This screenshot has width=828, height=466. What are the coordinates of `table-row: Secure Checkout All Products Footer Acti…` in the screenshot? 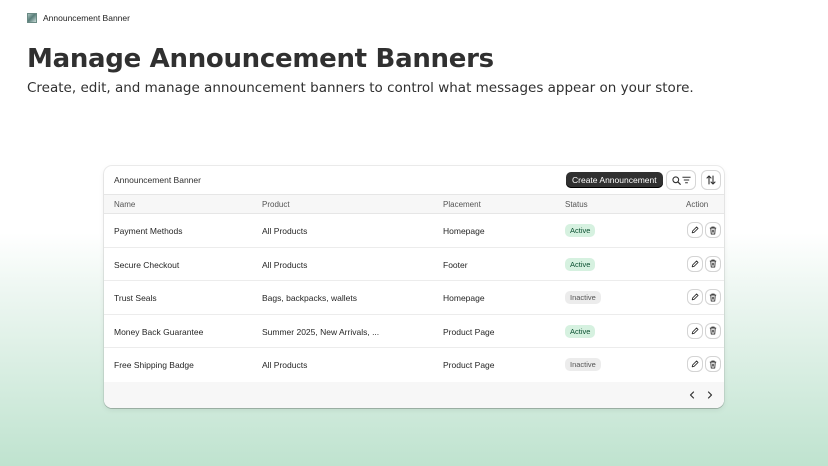 It's located at (414, 265).